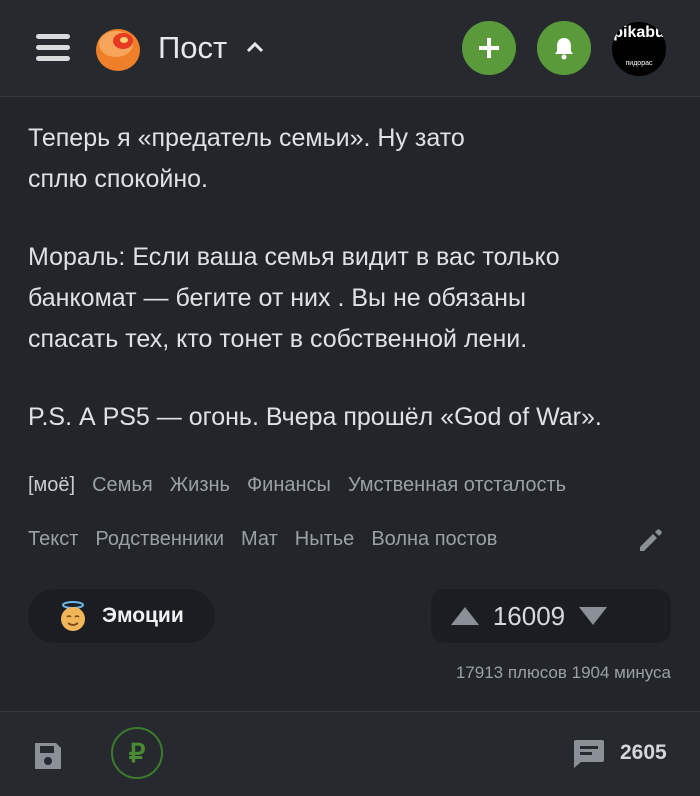  What do you see at coordinates (593, 616) in the screenshot?
I see `downvote-triangle-icon` at bounding box center [593, 616].